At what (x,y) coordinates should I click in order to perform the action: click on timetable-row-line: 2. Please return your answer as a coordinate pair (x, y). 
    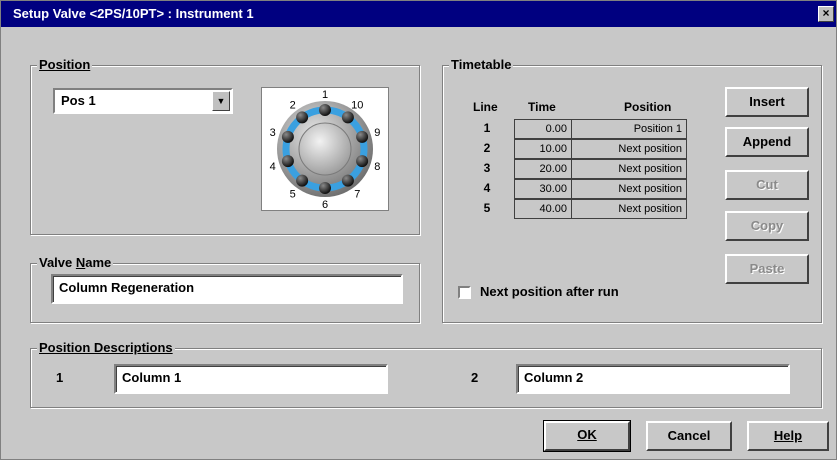
    Looking at the image, I should click on (487, 148).